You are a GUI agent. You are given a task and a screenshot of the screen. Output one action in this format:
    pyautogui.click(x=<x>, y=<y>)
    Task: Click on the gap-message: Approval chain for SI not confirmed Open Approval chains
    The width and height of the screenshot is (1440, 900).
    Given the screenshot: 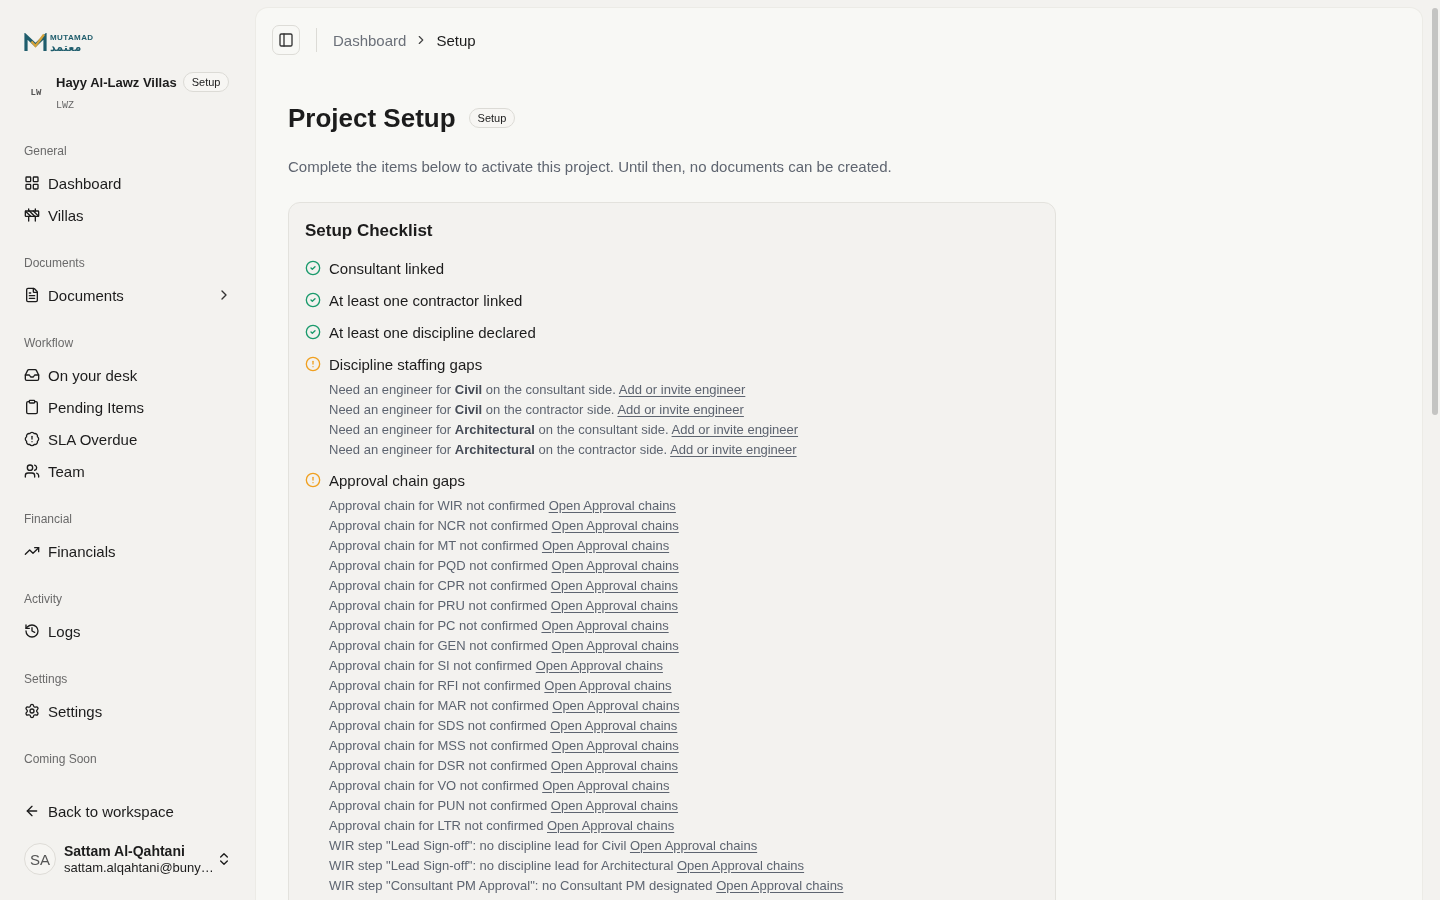 What is the action you would take?
    pyautogui.click(x=496, y=666)
    